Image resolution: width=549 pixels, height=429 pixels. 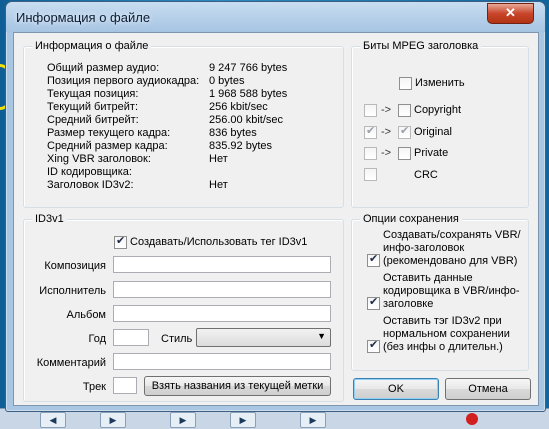 What do you see at coordinates (370, 174) in the screenshot?
I see `crc-checkbox` at bounding box center [370, 174].